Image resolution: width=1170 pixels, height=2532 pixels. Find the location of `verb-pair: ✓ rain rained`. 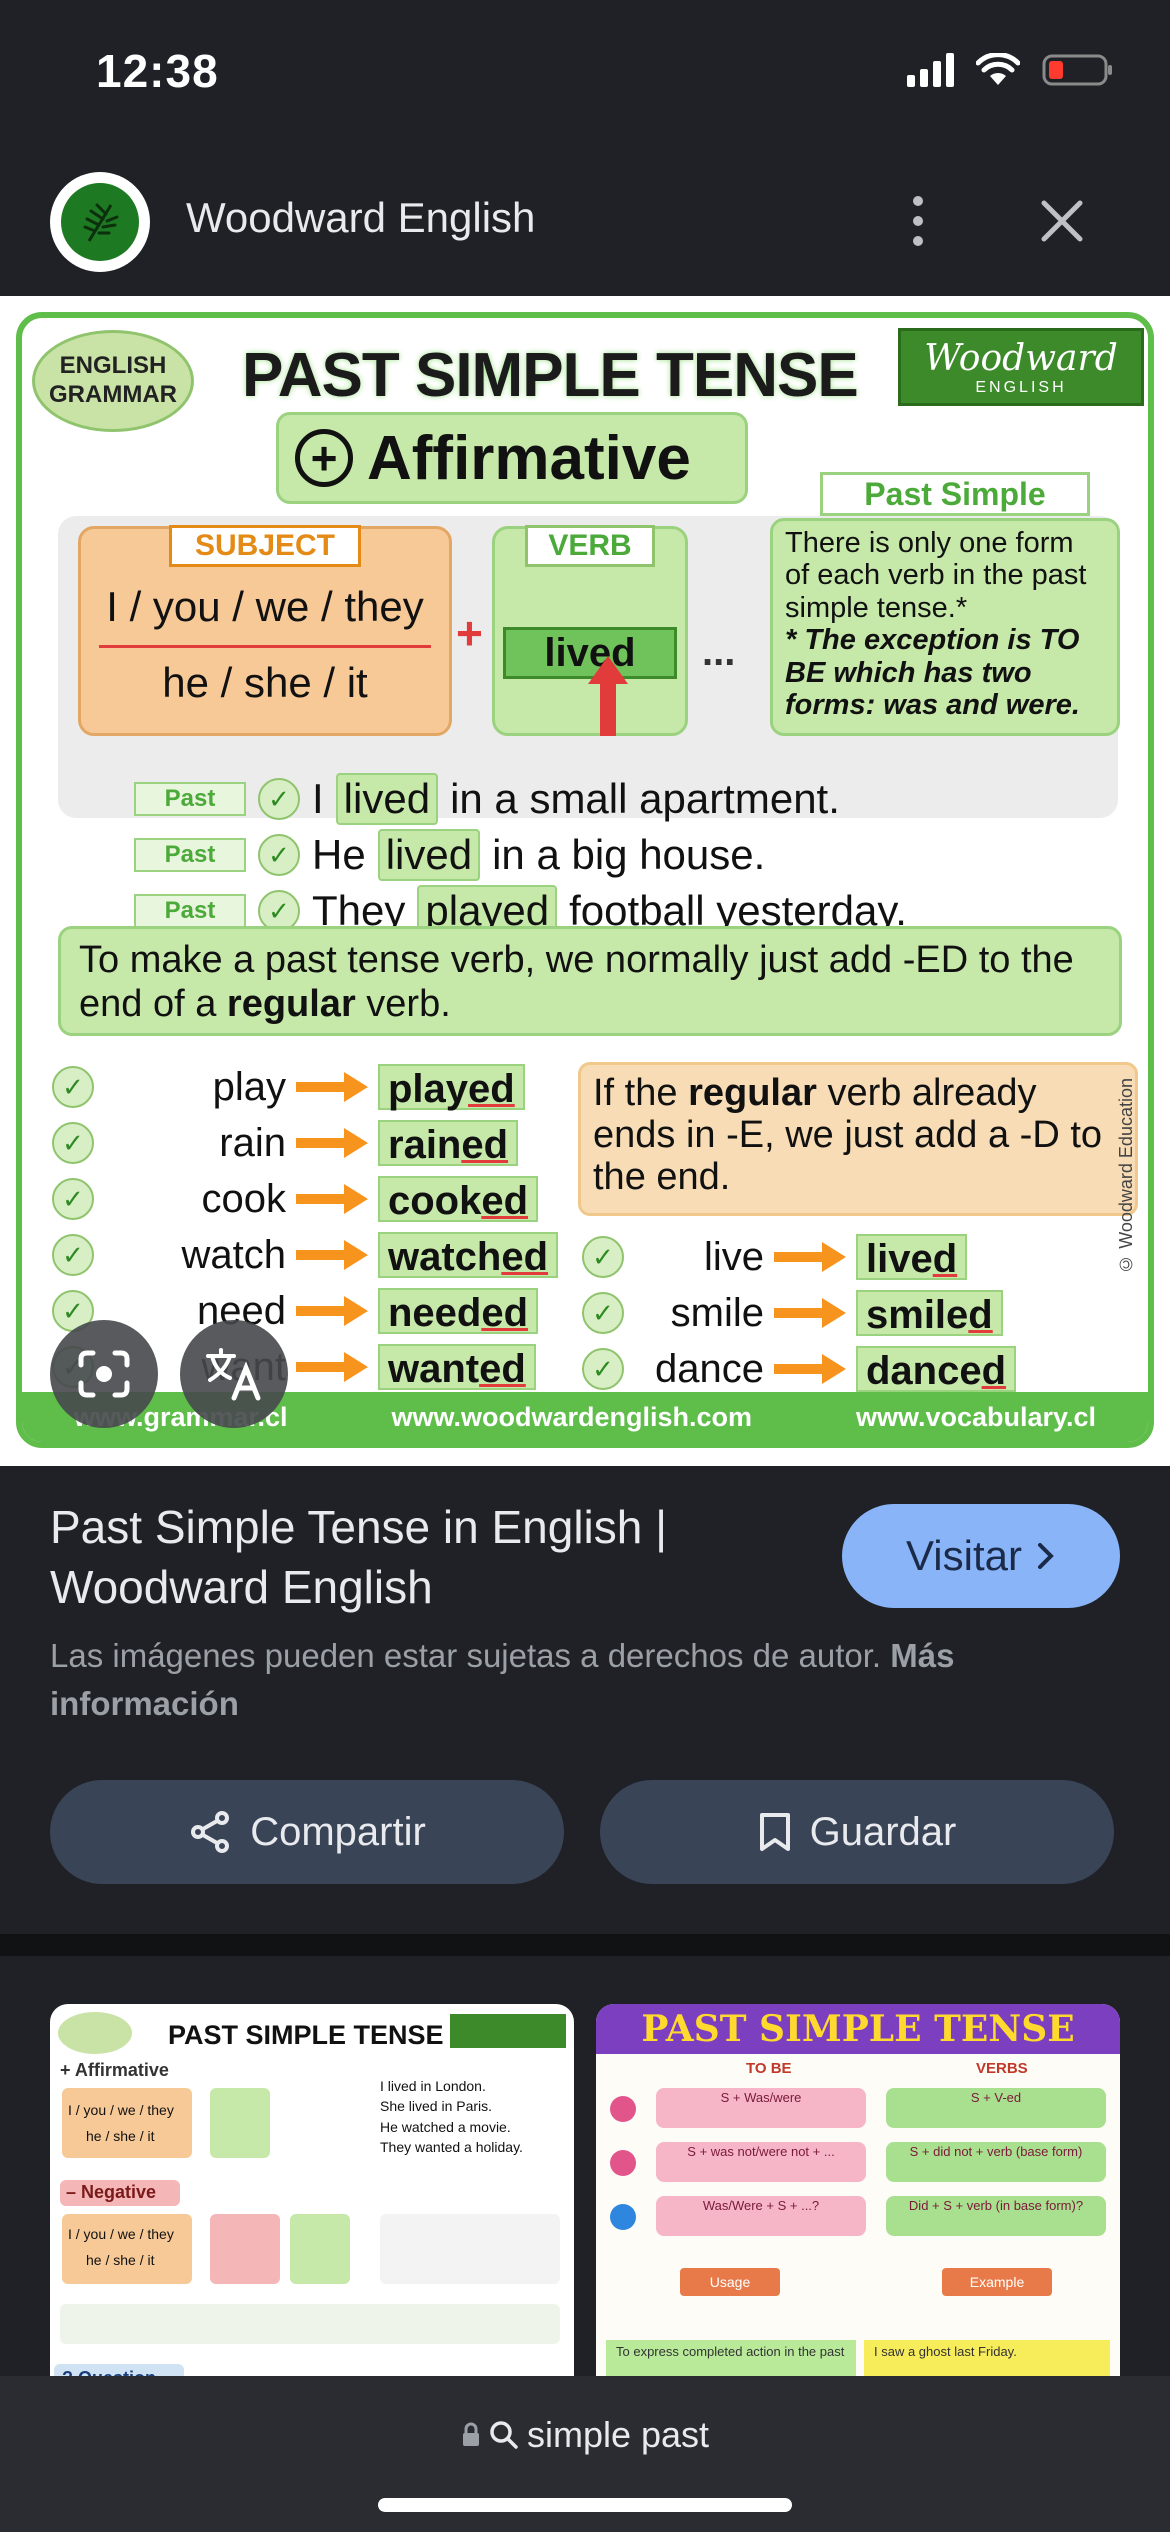

verb-pair: ✓ rain rained is located at coordinates (285, 1143).